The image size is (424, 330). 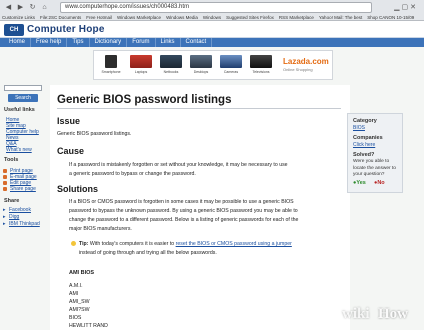 What do you see at coordinates (5, 177) in the screenshot?
I see `email-icon` at bounding box center [5, 177].